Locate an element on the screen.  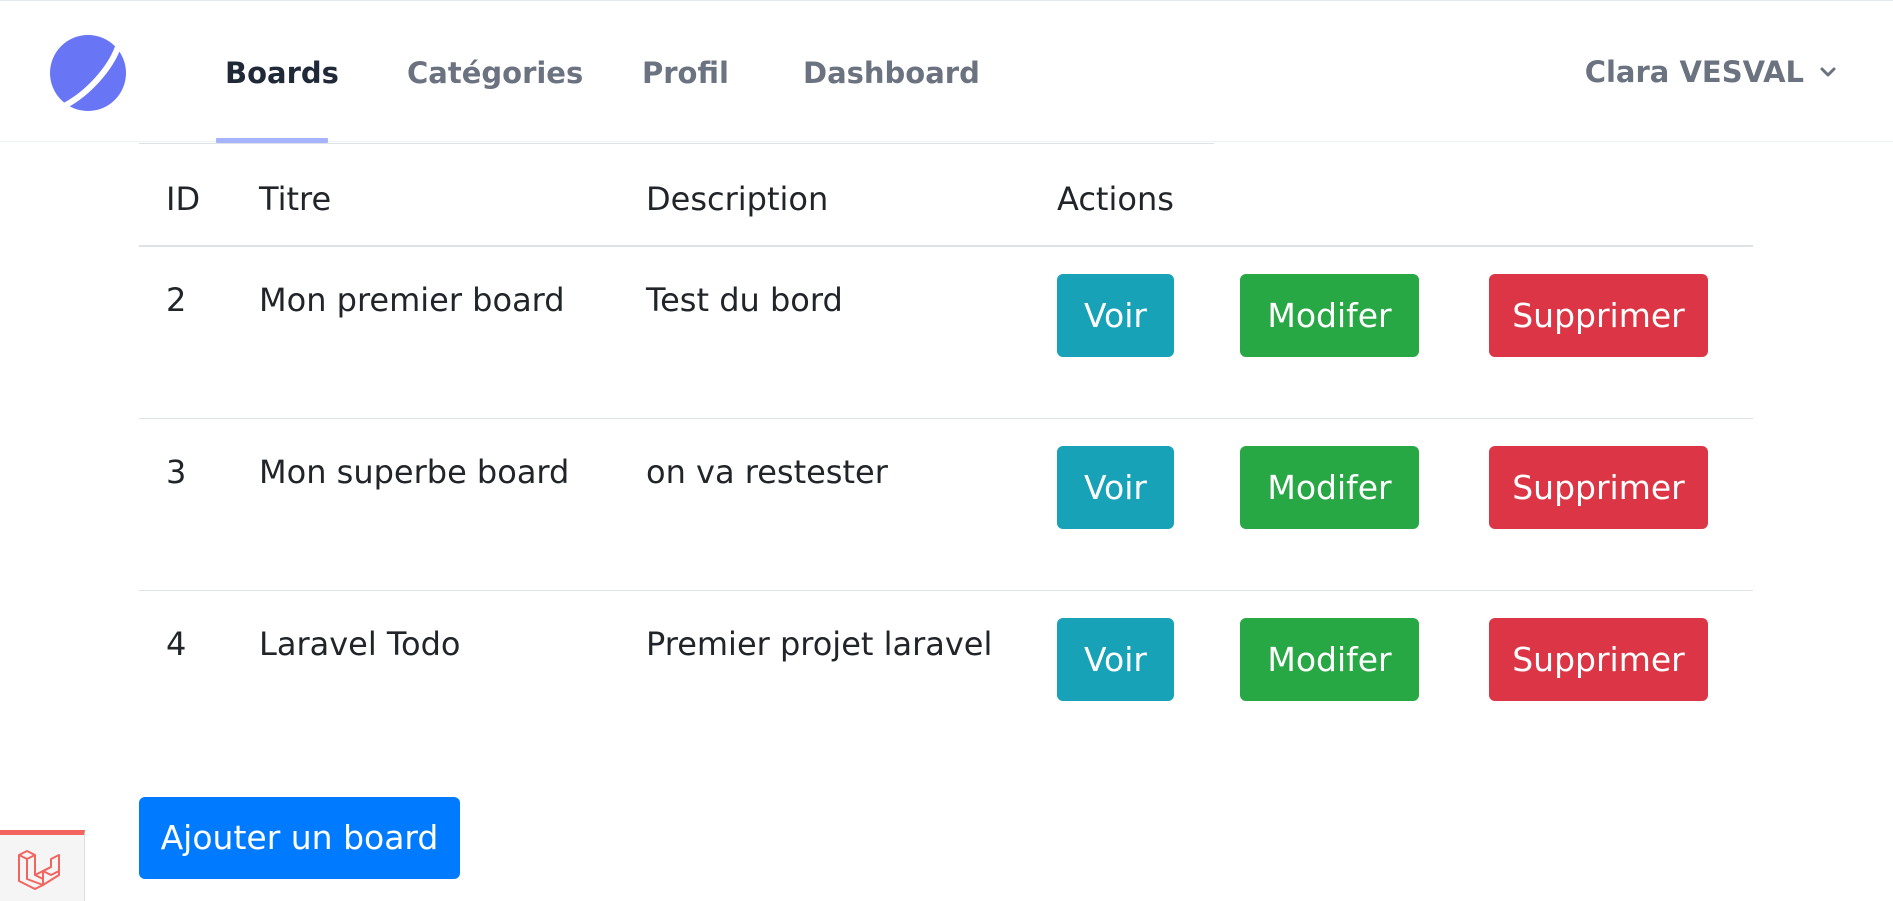
column-header-id: ID is located at coordinates (199, 196).